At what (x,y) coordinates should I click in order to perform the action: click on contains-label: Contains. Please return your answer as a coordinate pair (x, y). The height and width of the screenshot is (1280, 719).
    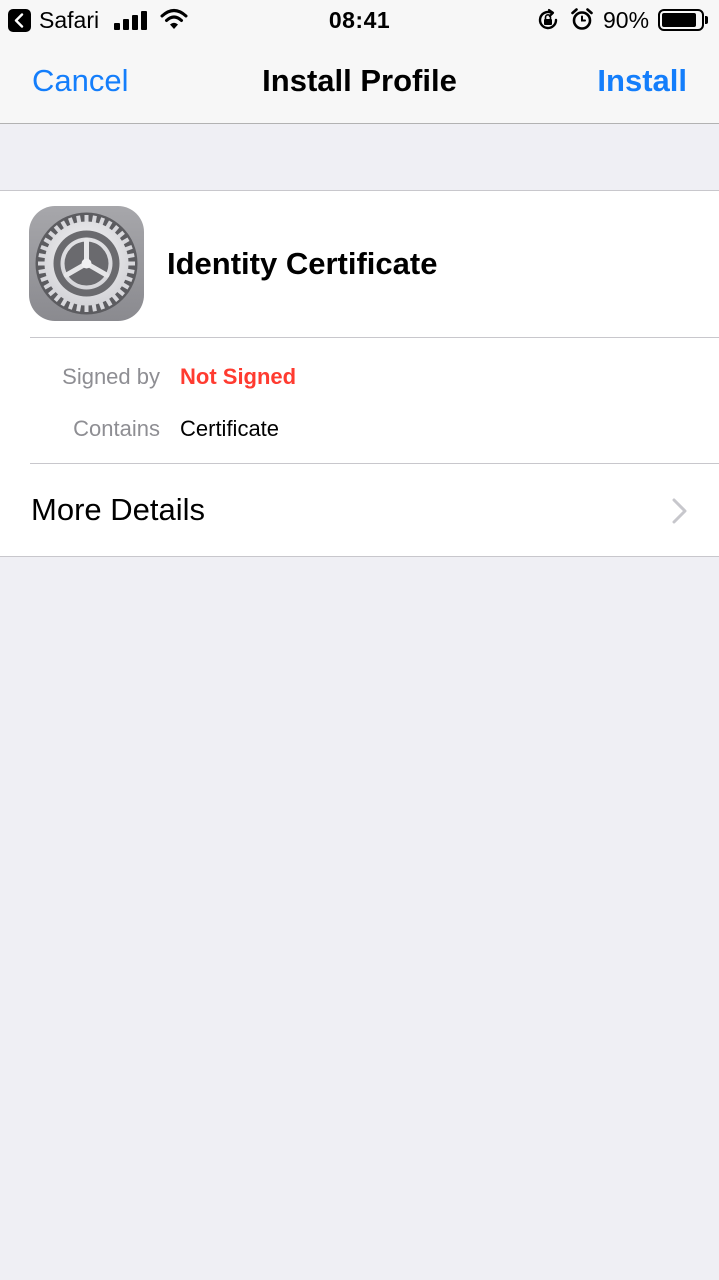
    Looking at the image, I should click on (116, 428).